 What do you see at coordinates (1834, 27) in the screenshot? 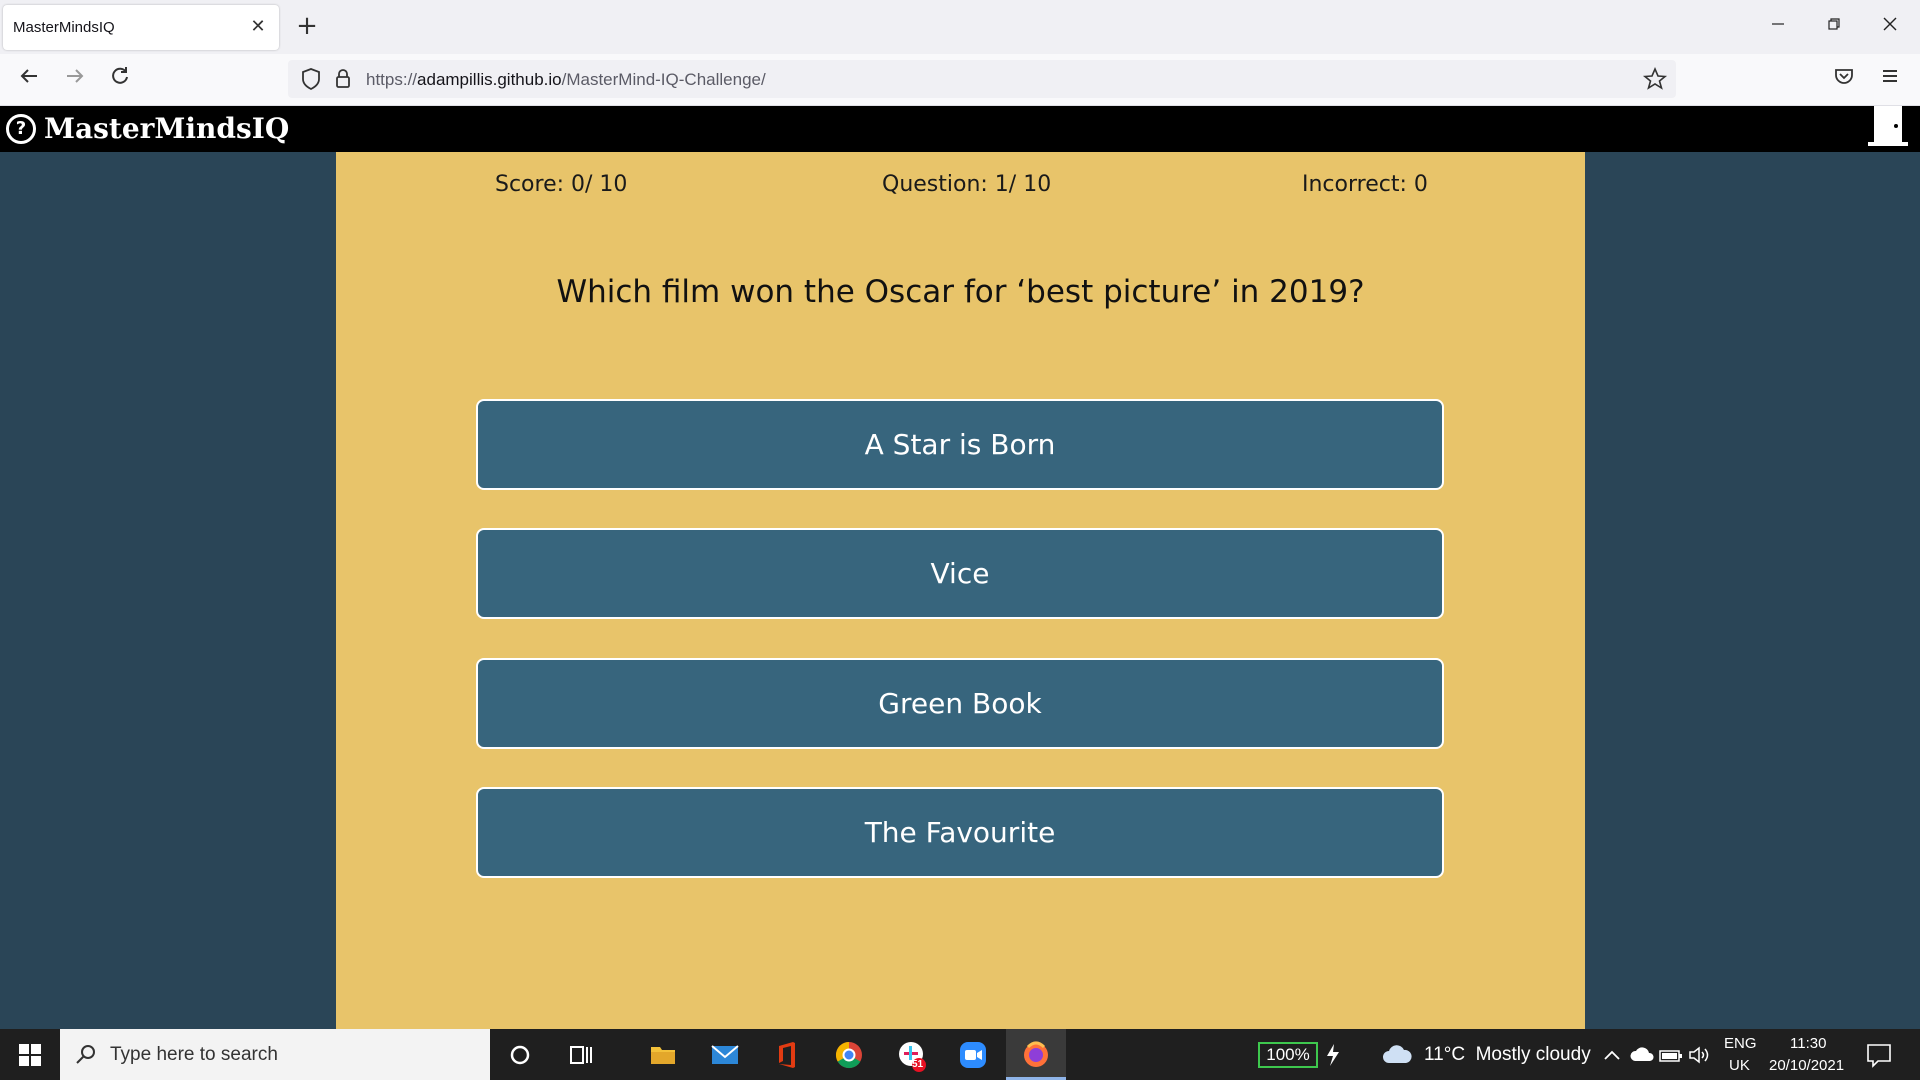
I see `restore-icon` at bounding box center [1834, 27].